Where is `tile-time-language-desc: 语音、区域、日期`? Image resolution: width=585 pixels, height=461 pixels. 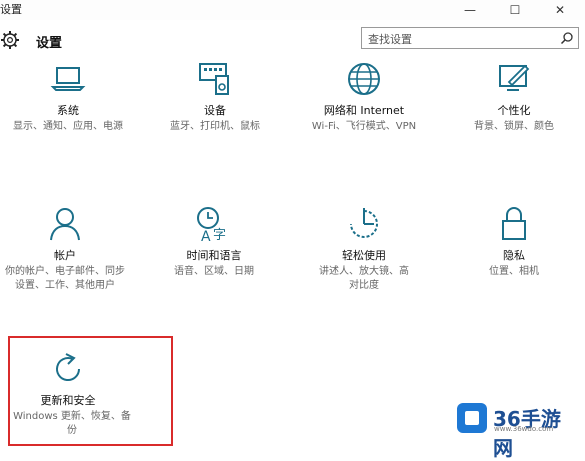
tile-time-language-desc: 语音、区域、日期 is located at coordinates (214, 271).